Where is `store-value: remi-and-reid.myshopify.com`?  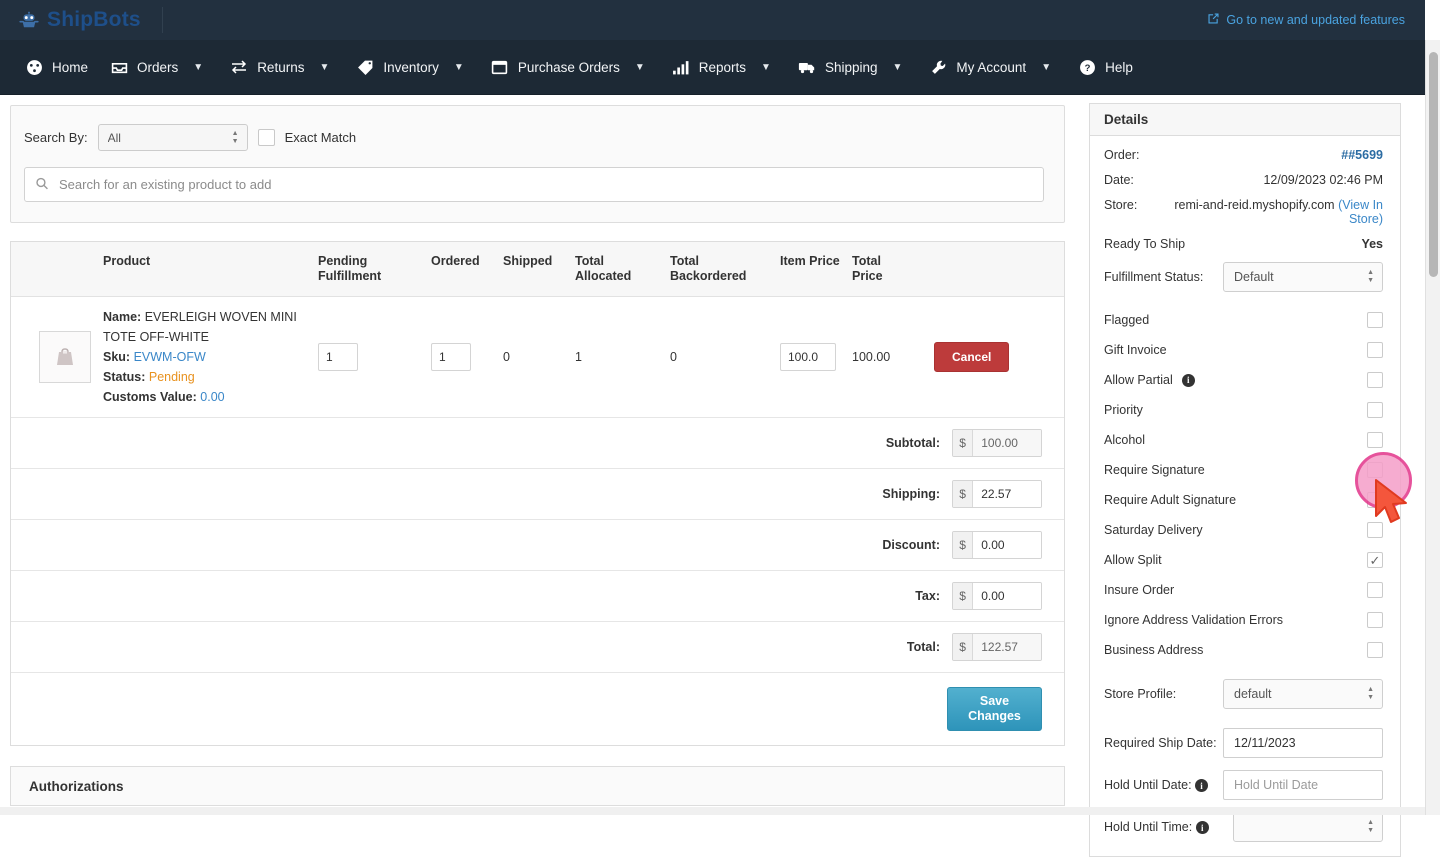 store-value: remi-and-reid.myshopify.com is located at coordinates (1254, 205).